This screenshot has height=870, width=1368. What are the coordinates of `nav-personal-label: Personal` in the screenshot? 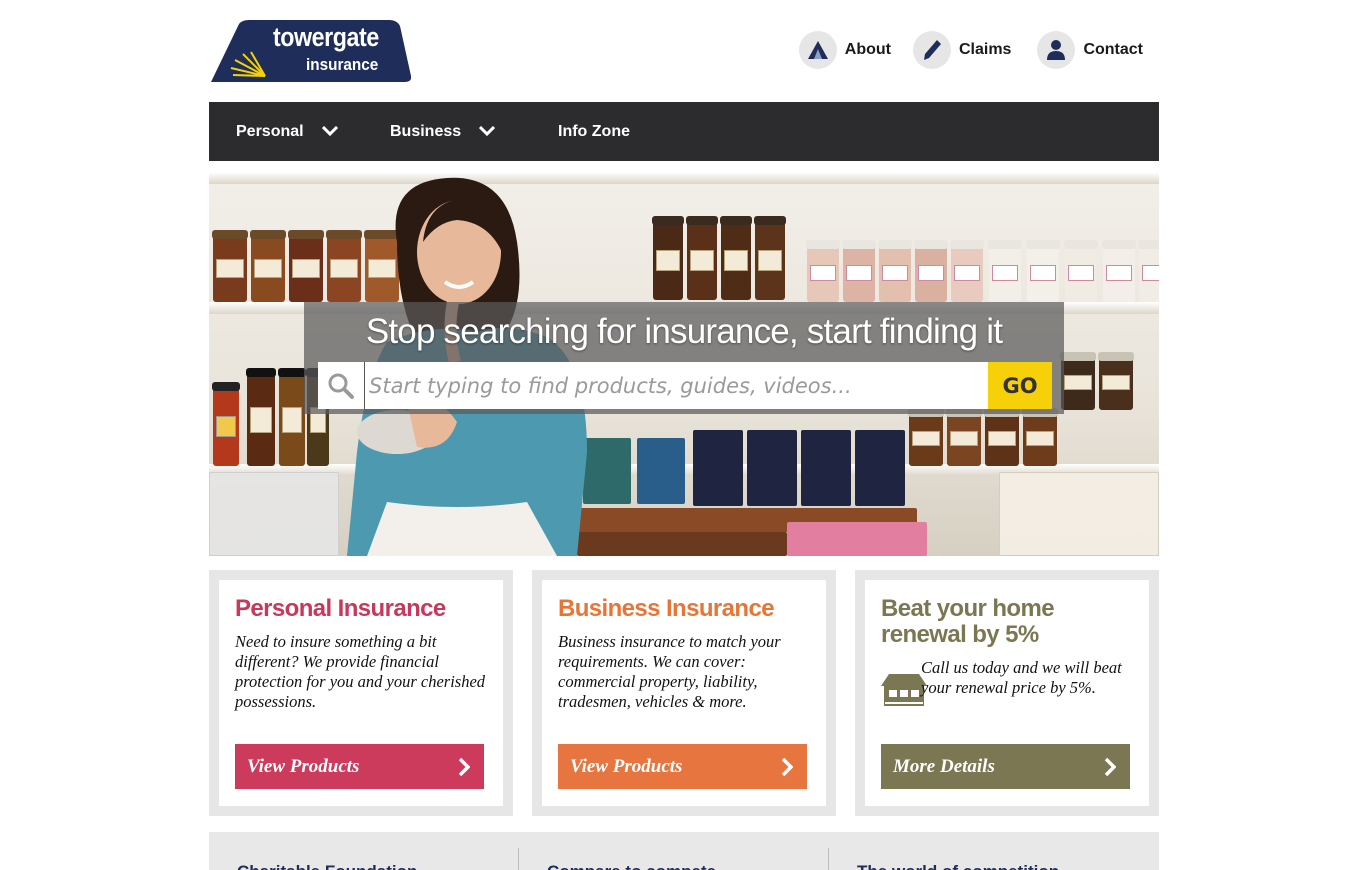 It's located at (270, 131).